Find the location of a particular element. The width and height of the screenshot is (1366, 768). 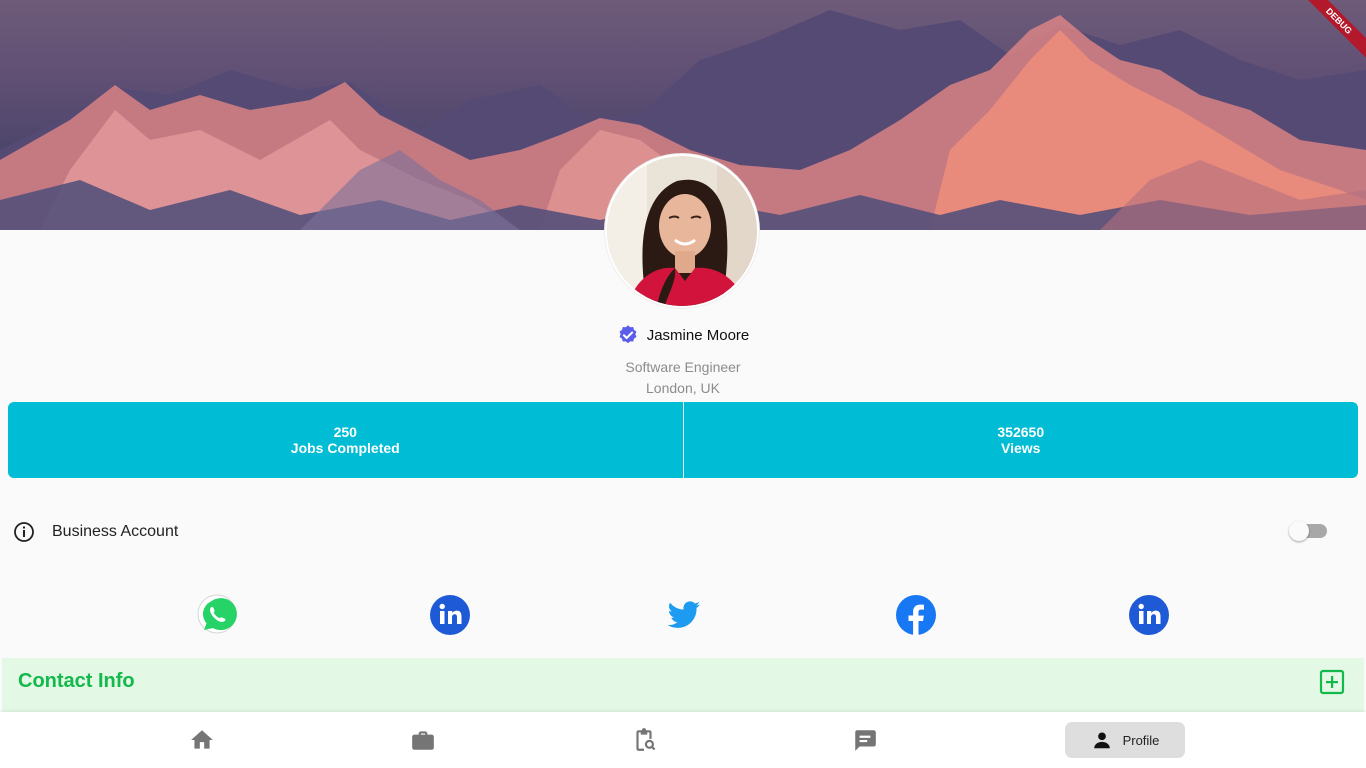

toggle-knob is located at coordinates (1299, 531).